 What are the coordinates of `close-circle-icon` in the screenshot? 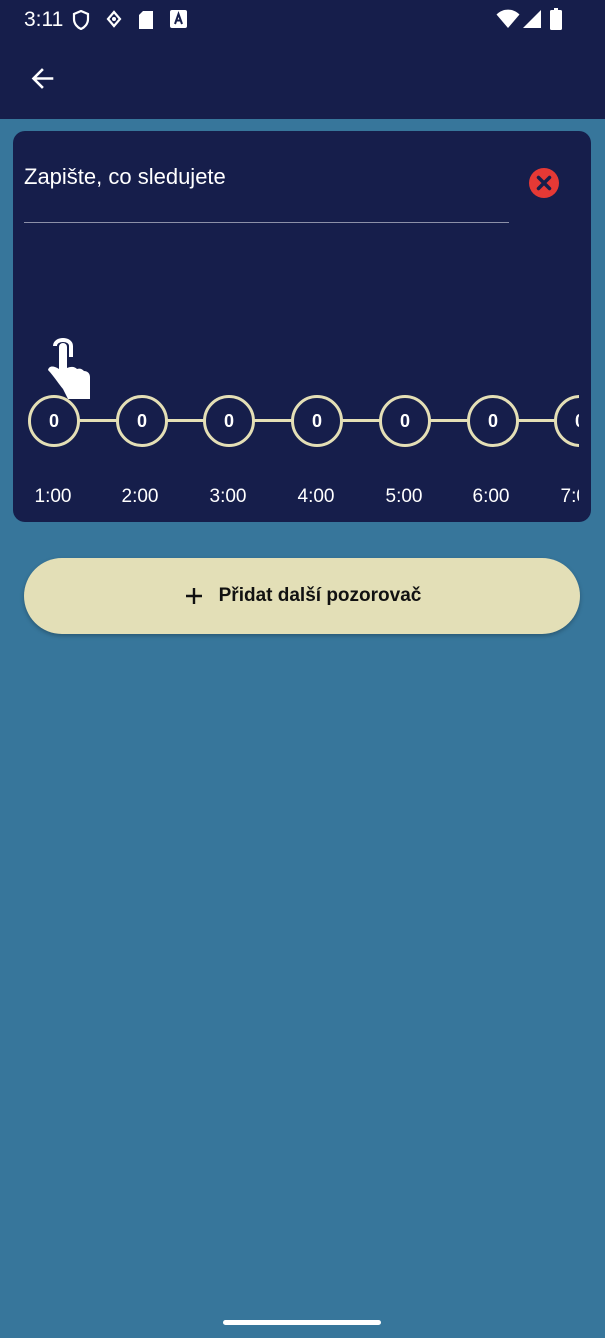 It's located at (544, 183).